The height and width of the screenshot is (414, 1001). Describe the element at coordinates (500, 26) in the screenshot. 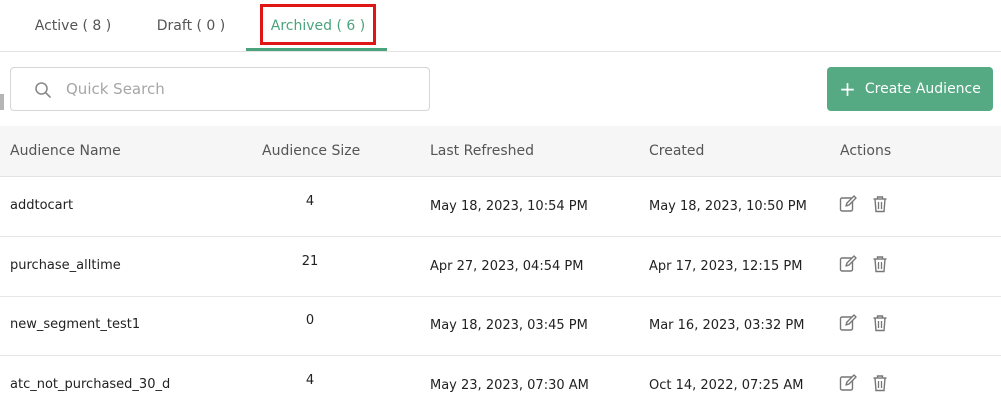

I see `tab-bar: Active ( 8 ) Draft ( 0 ) Archived ( 6 )` at that location.